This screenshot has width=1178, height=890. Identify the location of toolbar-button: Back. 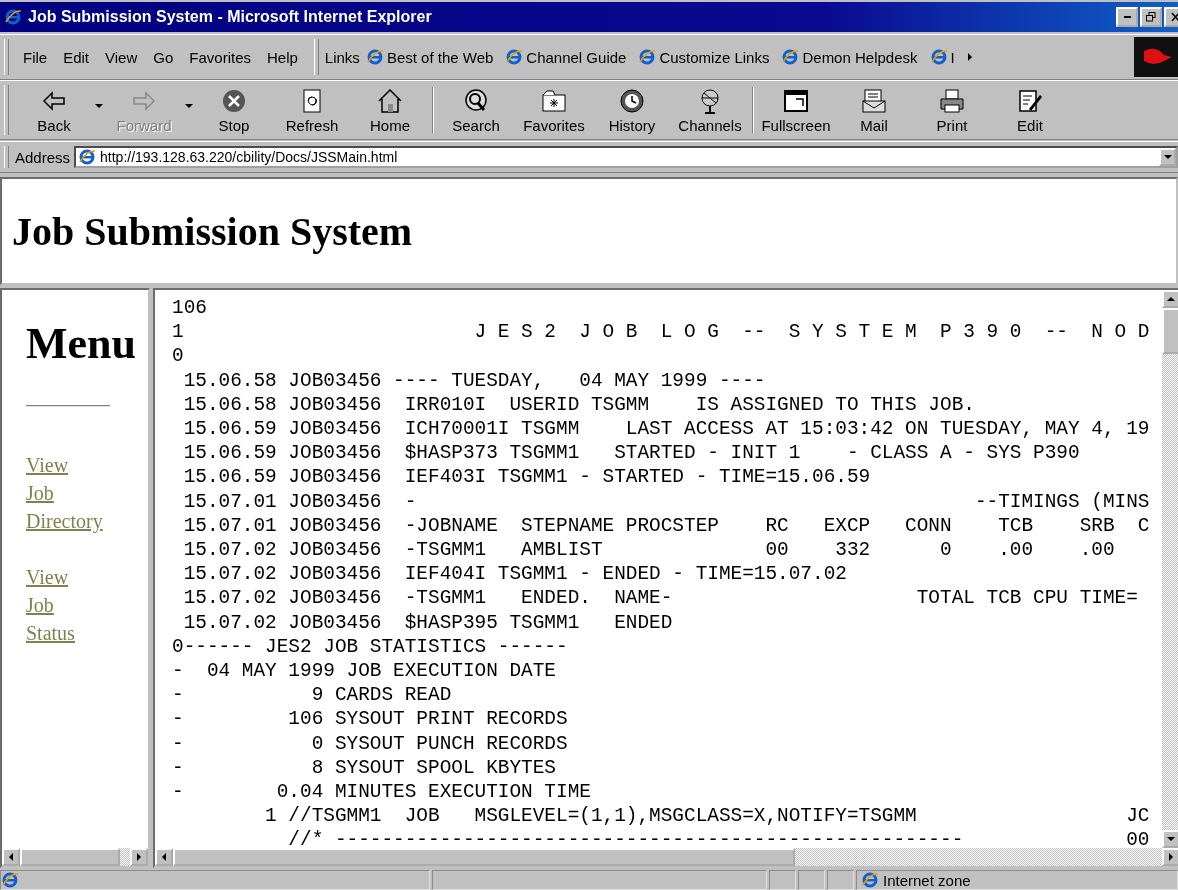
(54, 110).